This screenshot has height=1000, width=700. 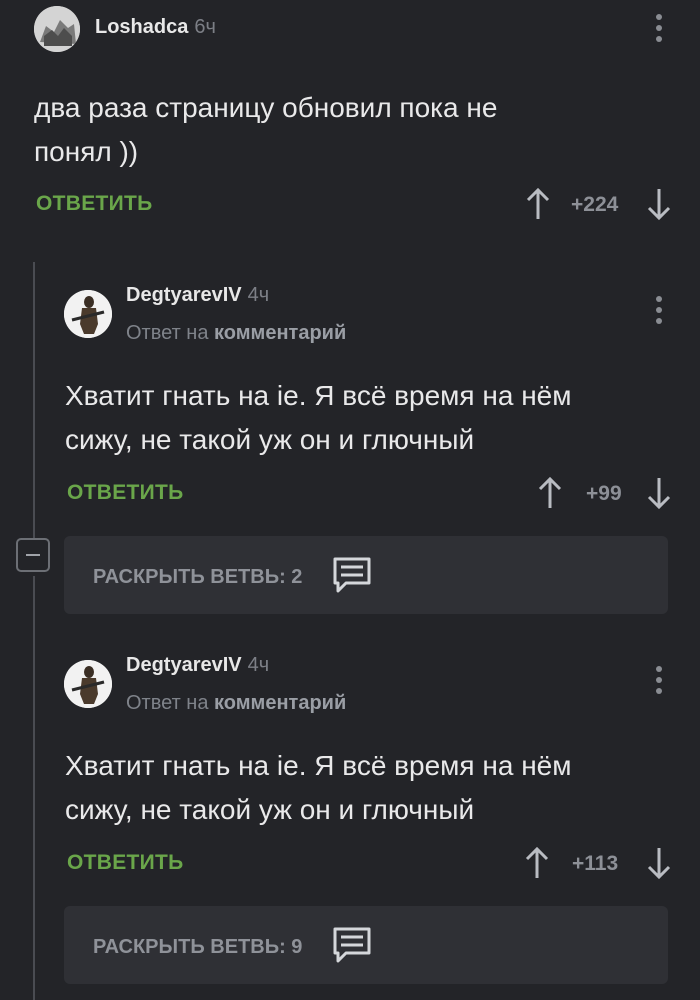 I want to click on expand-branch-button: РАСКРЫТЬ ВЕТВЬ: 2, so click(x=366, y=575).